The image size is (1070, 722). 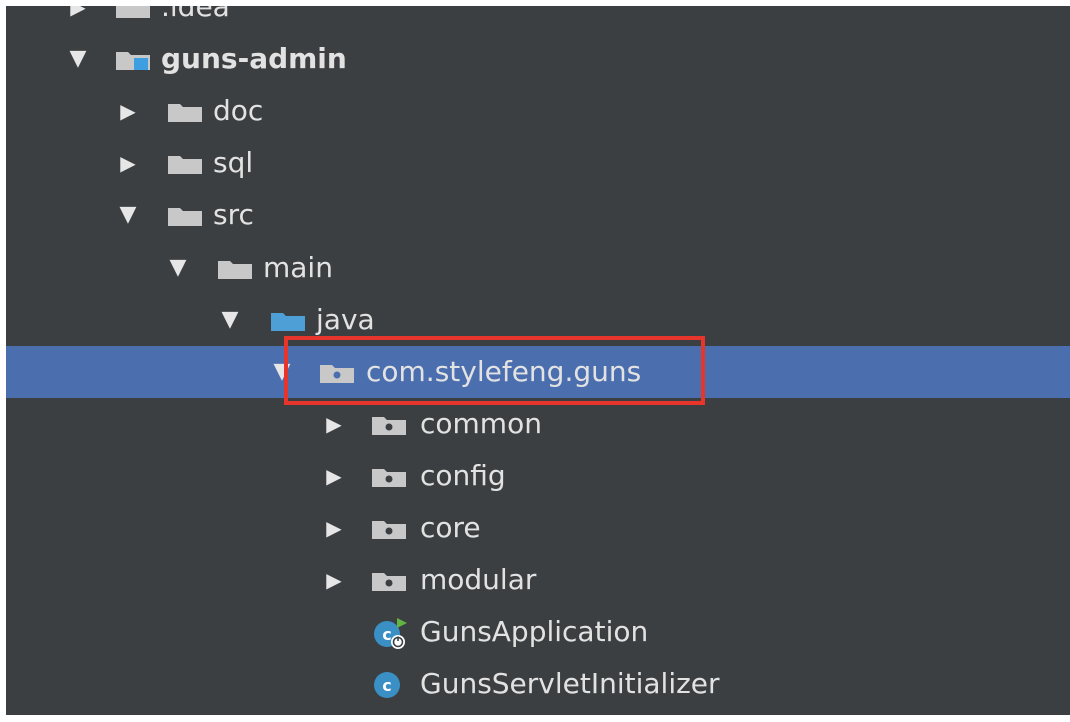 What do you see at coordinates (254, 58) in the screenshot?
I see `tree-row-label: guns-admin` at bounding box center [254, 58].